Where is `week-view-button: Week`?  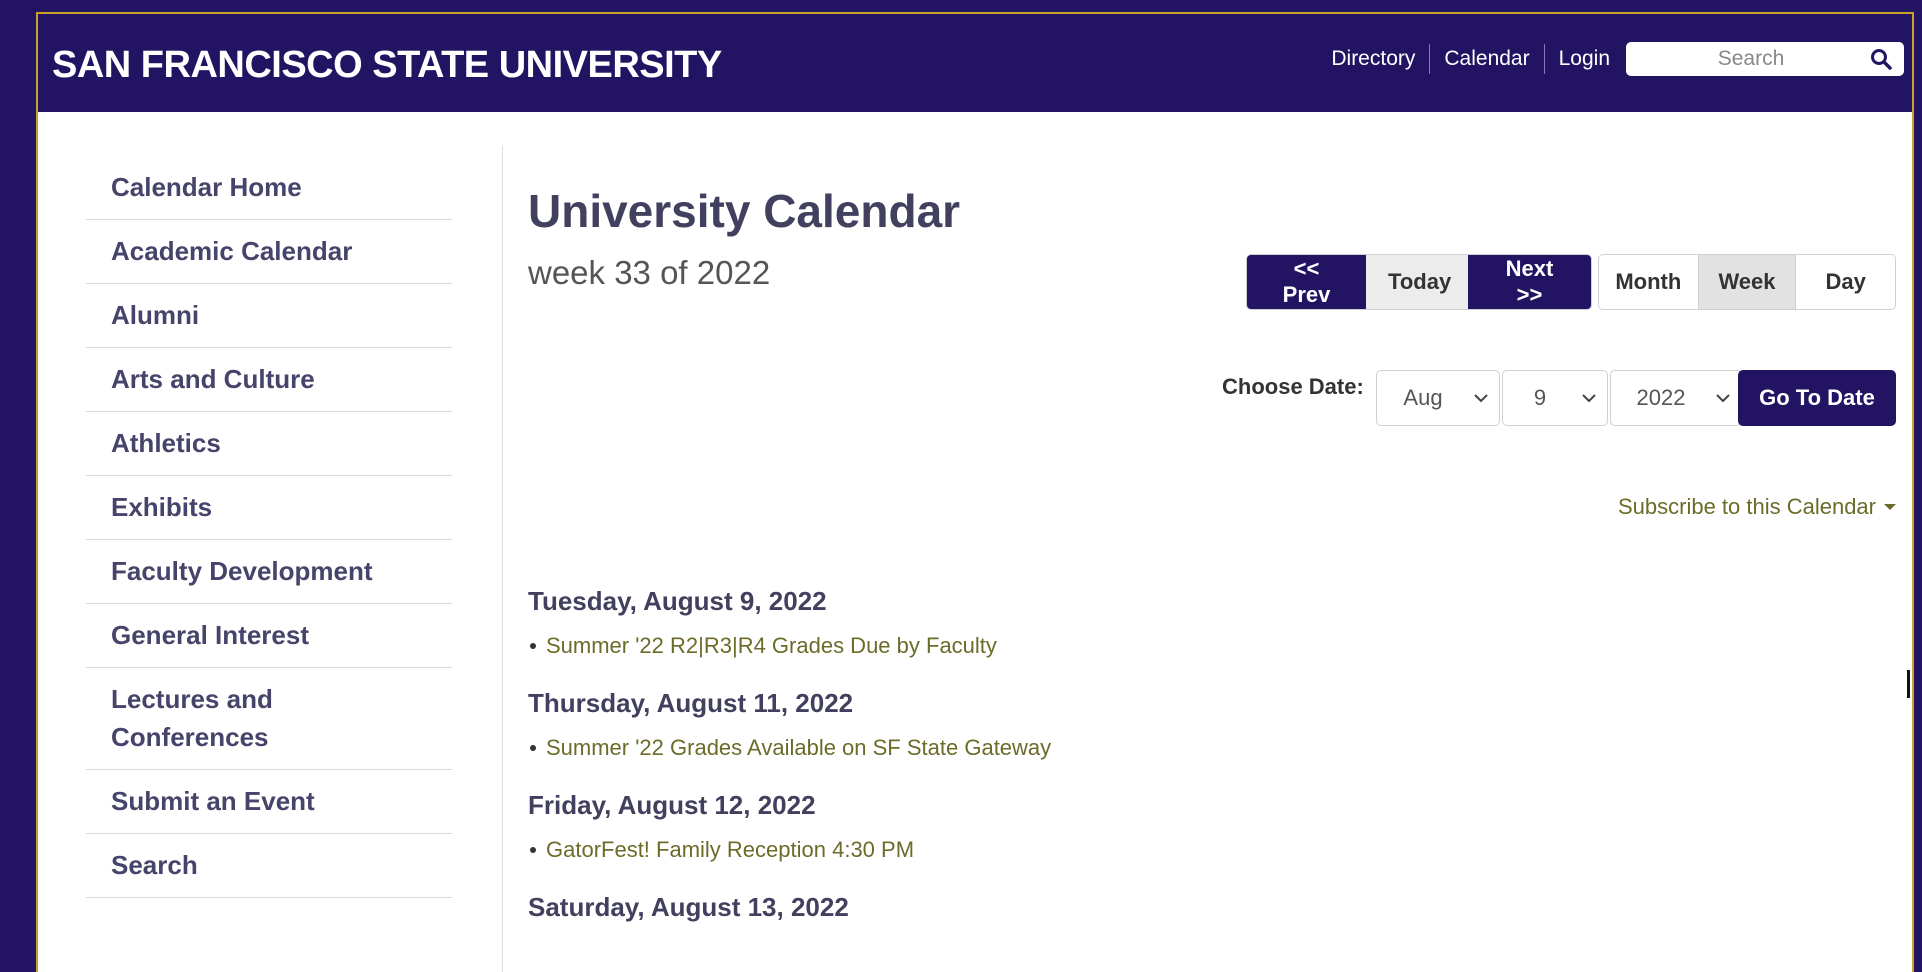 week-view-button: Week is located at coordinates (1747, 282).